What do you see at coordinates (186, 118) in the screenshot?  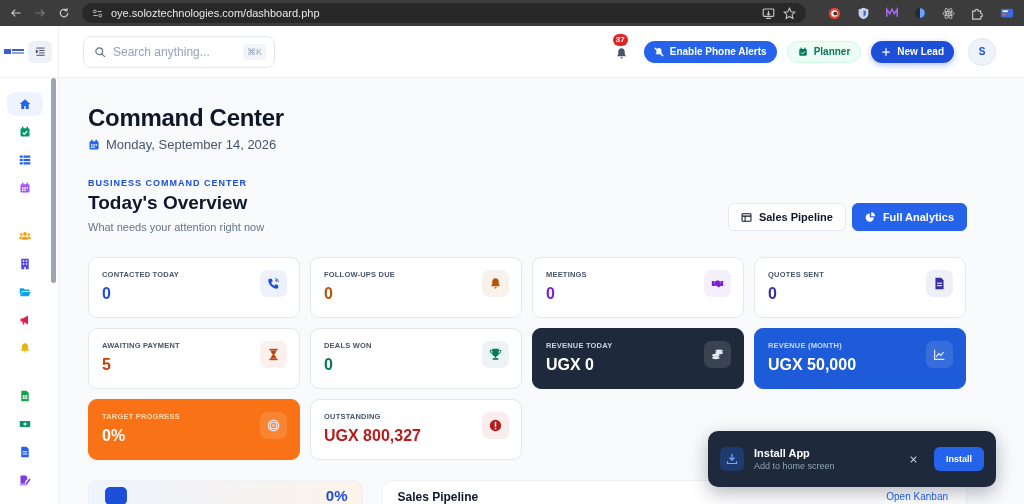 I see `page-title: Command Center` at bounding box center [186, 118].